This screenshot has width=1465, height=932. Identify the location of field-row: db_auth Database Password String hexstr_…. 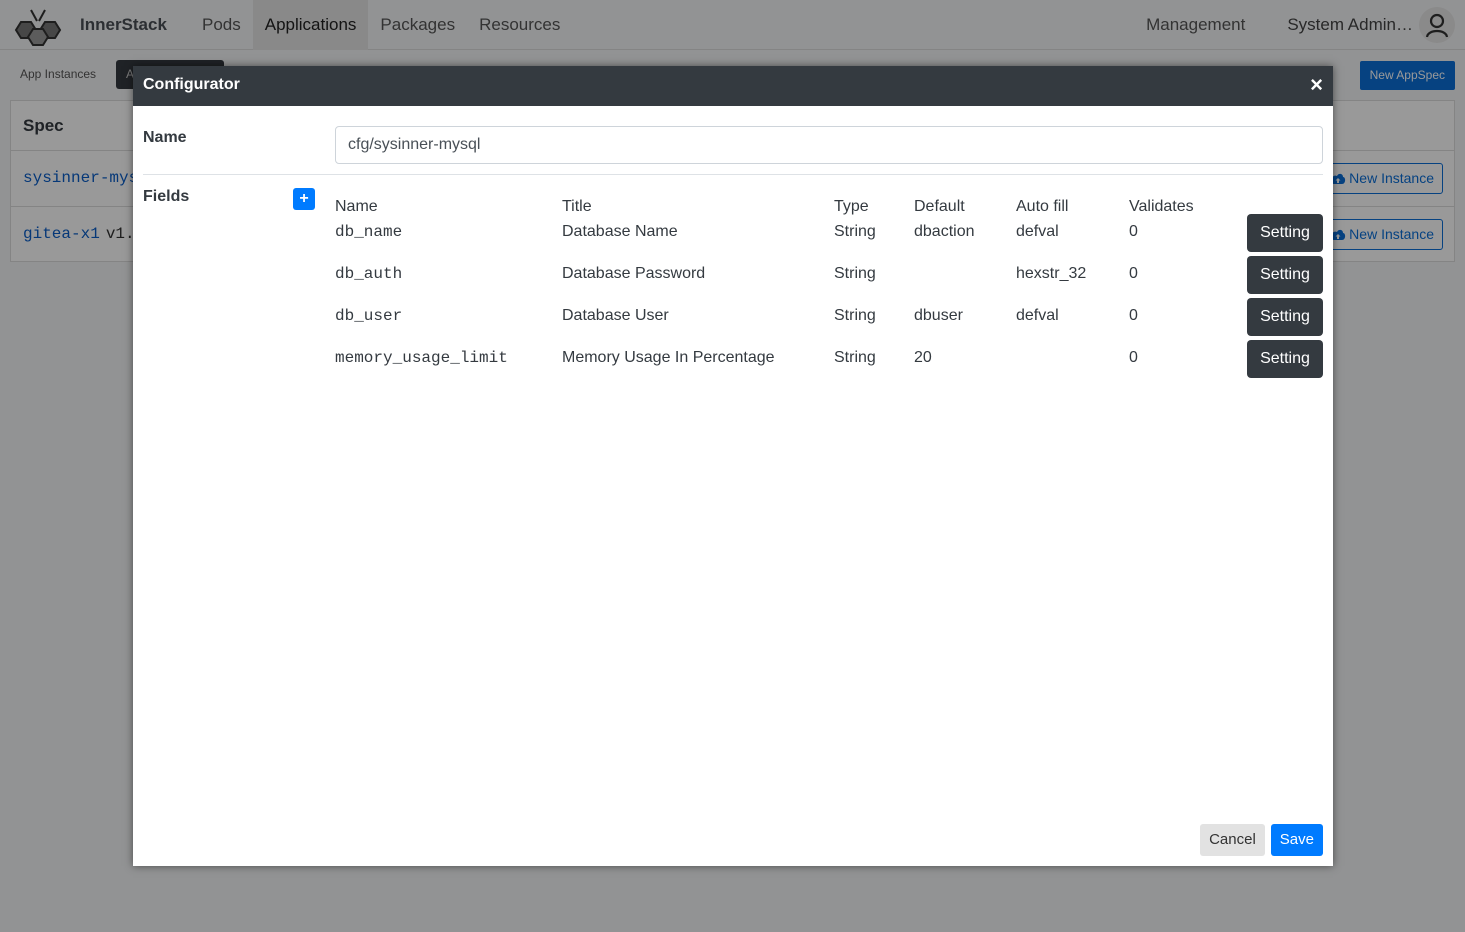
(829, 277).